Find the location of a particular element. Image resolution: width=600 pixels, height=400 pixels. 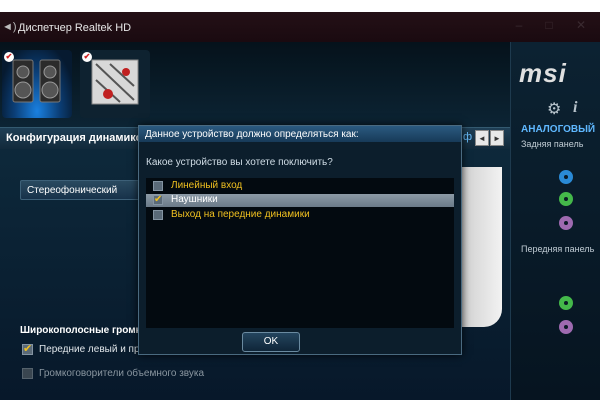

option-label: Передние левый и пра is located at coordinates (92, 349).